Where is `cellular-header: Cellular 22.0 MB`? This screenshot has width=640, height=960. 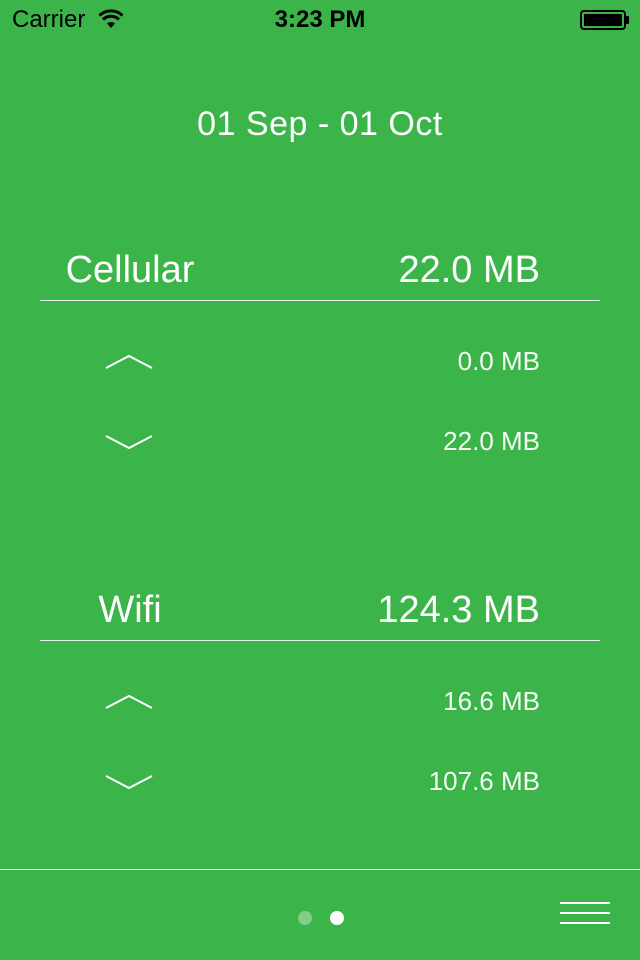 cellular-header: Cellular 22.0 MB is located at coordinates (320, 270).